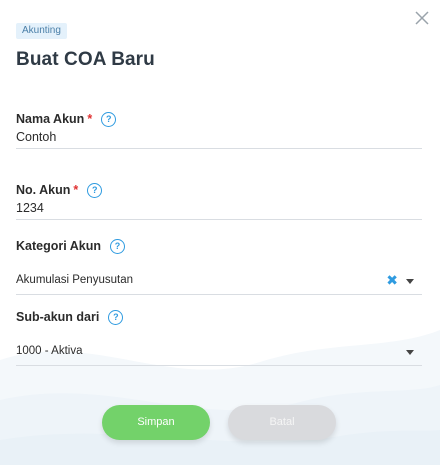 The height and width of the screenshot is (465, 440). Describe the element at coordinates (41, 31) in the screenshot. I see `module-badge: Akunting` at that location.